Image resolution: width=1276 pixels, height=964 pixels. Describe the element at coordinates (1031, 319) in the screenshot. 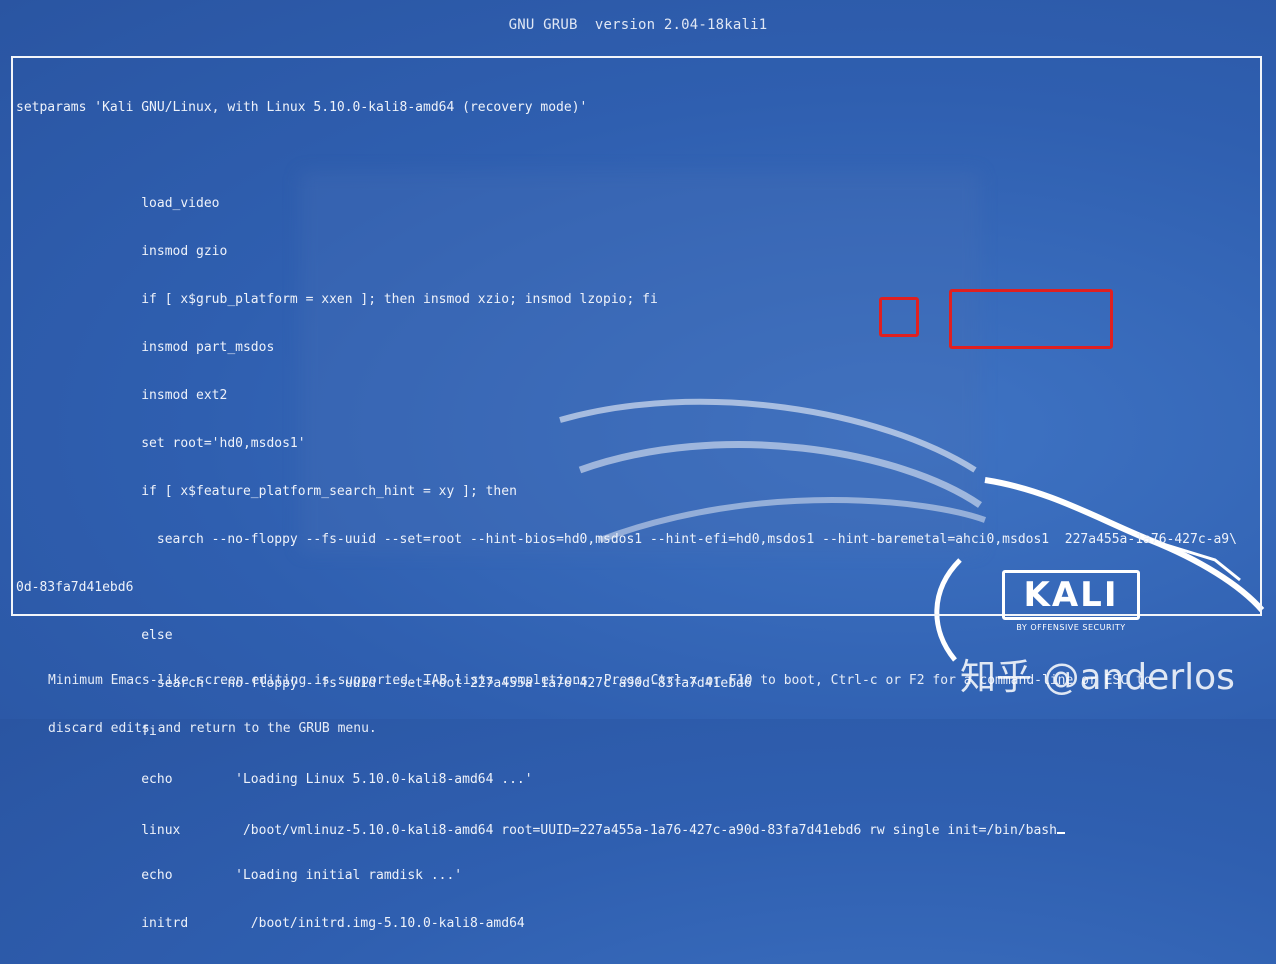

I see `init-bash-highlight-box` at that location.